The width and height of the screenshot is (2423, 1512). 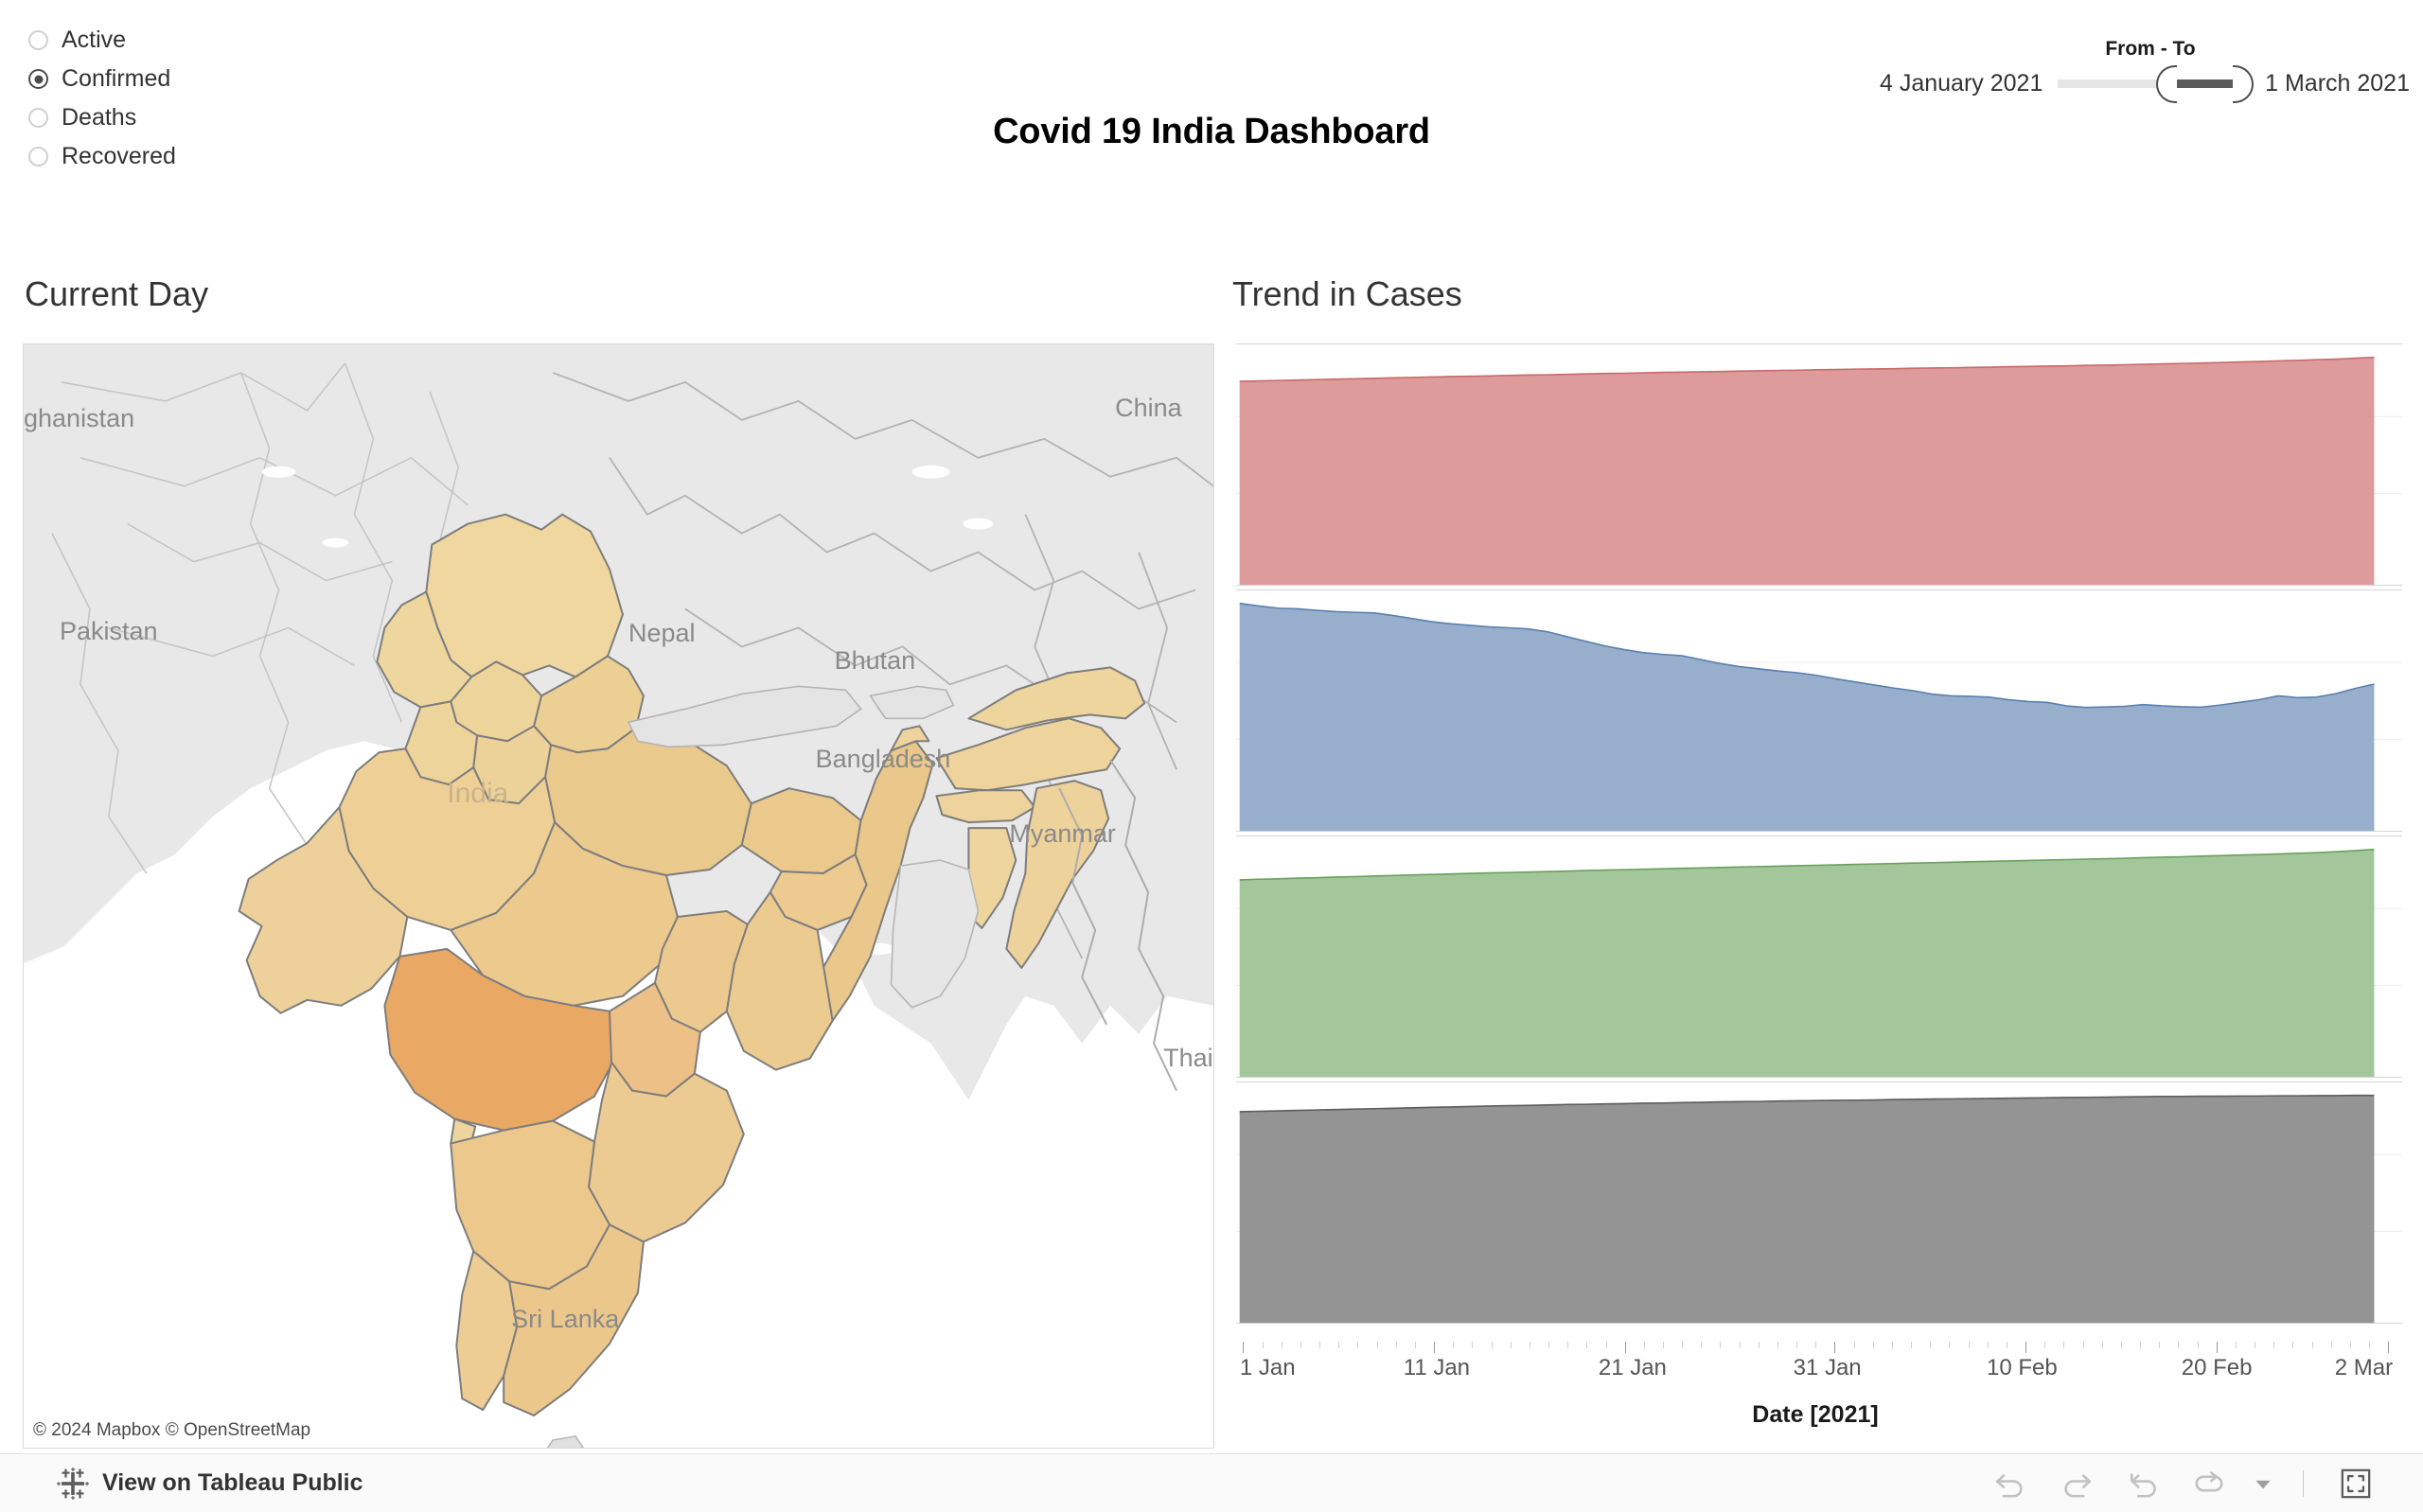 I want to click on area-series-deaths, so click(x=1819, y=1202).